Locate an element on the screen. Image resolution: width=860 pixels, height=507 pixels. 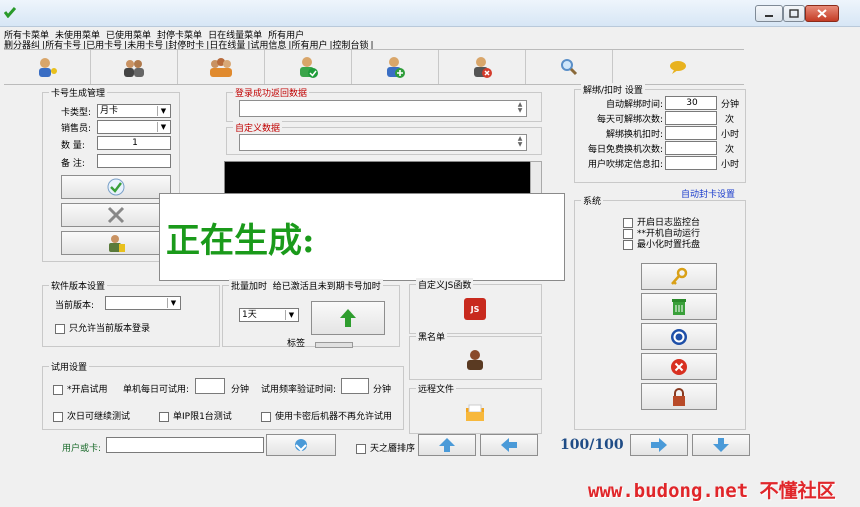
toolbar-button-user-remove is located at coordinates (482, 67).